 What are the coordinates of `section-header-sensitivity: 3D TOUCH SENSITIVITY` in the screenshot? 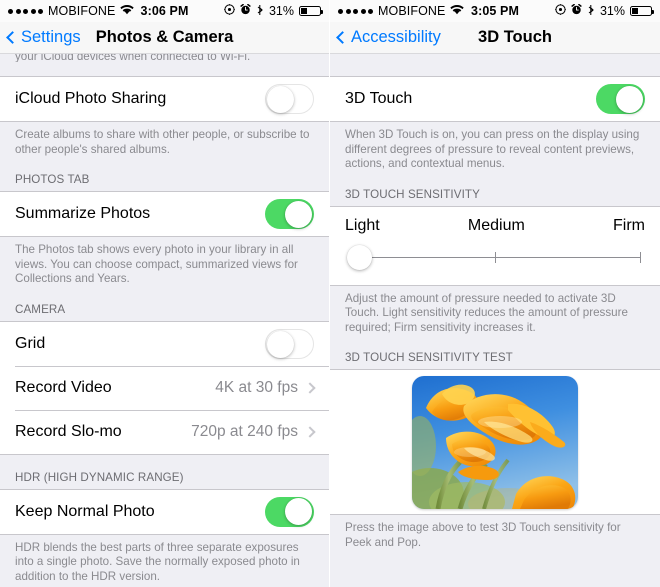 It's located at (412, 194).